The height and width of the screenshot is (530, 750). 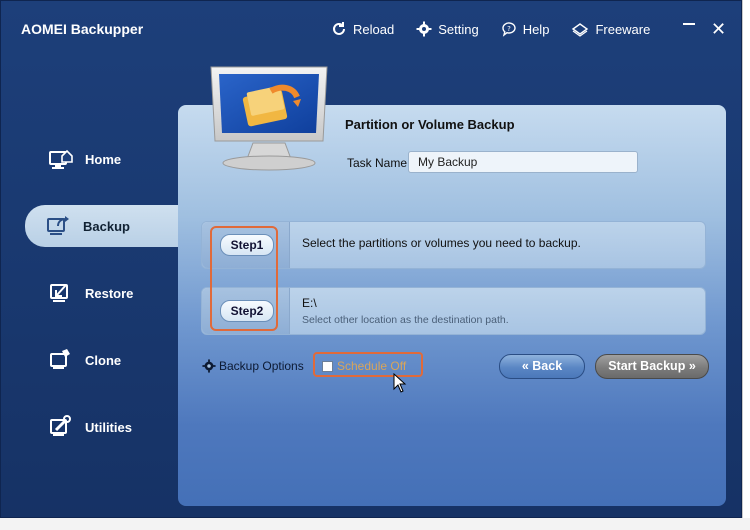 I want to click on menu-reload-label: Reload, so click(x=374, y=29).